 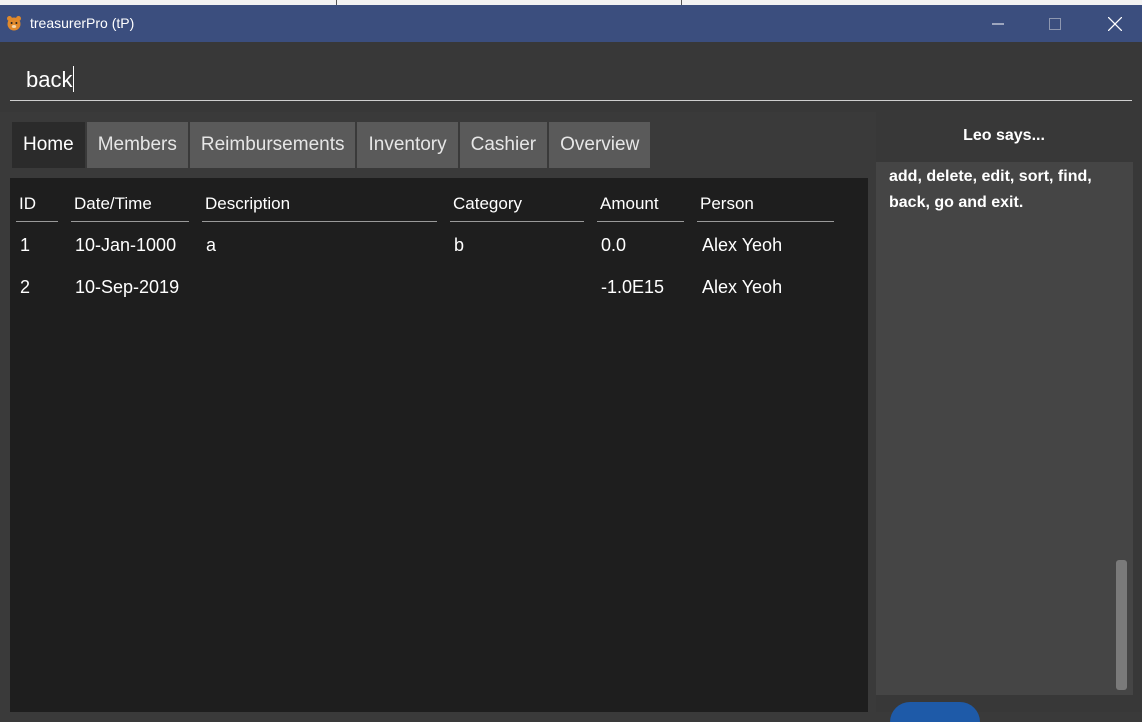 What do you see at coordinates (459, 245) in the screenshot?
I see `cell-category: b` at bounding box center [459, 245].